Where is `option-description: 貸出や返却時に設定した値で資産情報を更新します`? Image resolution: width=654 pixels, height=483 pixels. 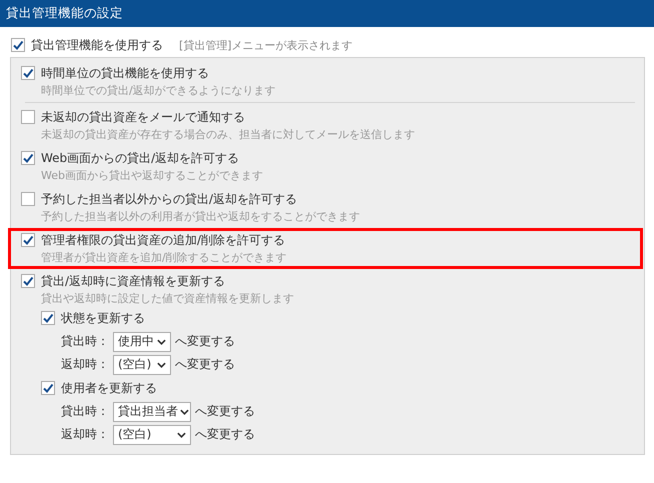
option-description: 貸出や返却時に設定した値で資産情報を更新します is located at coordinates (167, 299).